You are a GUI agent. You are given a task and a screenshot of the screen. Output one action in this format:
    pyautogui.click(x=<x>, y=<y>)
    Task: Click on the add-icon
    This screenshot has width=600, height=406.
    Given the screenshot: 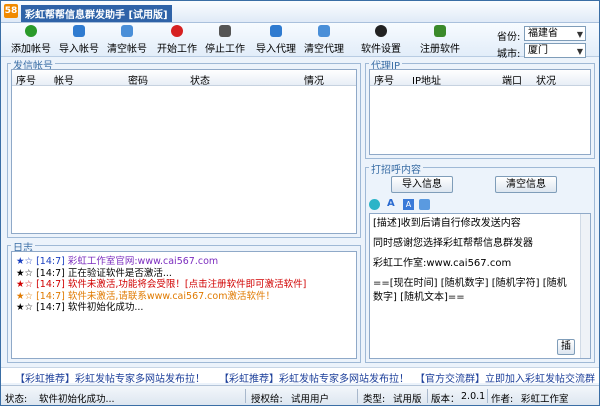 What is the action you would take?
    pyautogui.click(x=31, y=31)
    